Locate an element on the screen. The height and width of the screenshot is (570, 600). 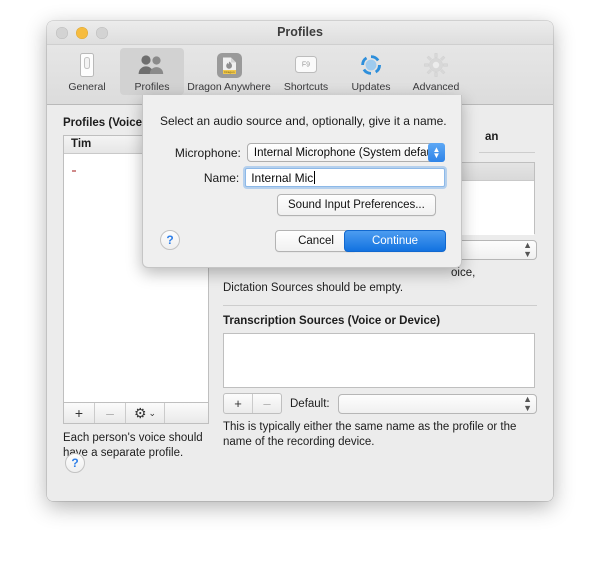
name-row: Name: Internal Mic is located at coordinates (302, 177).